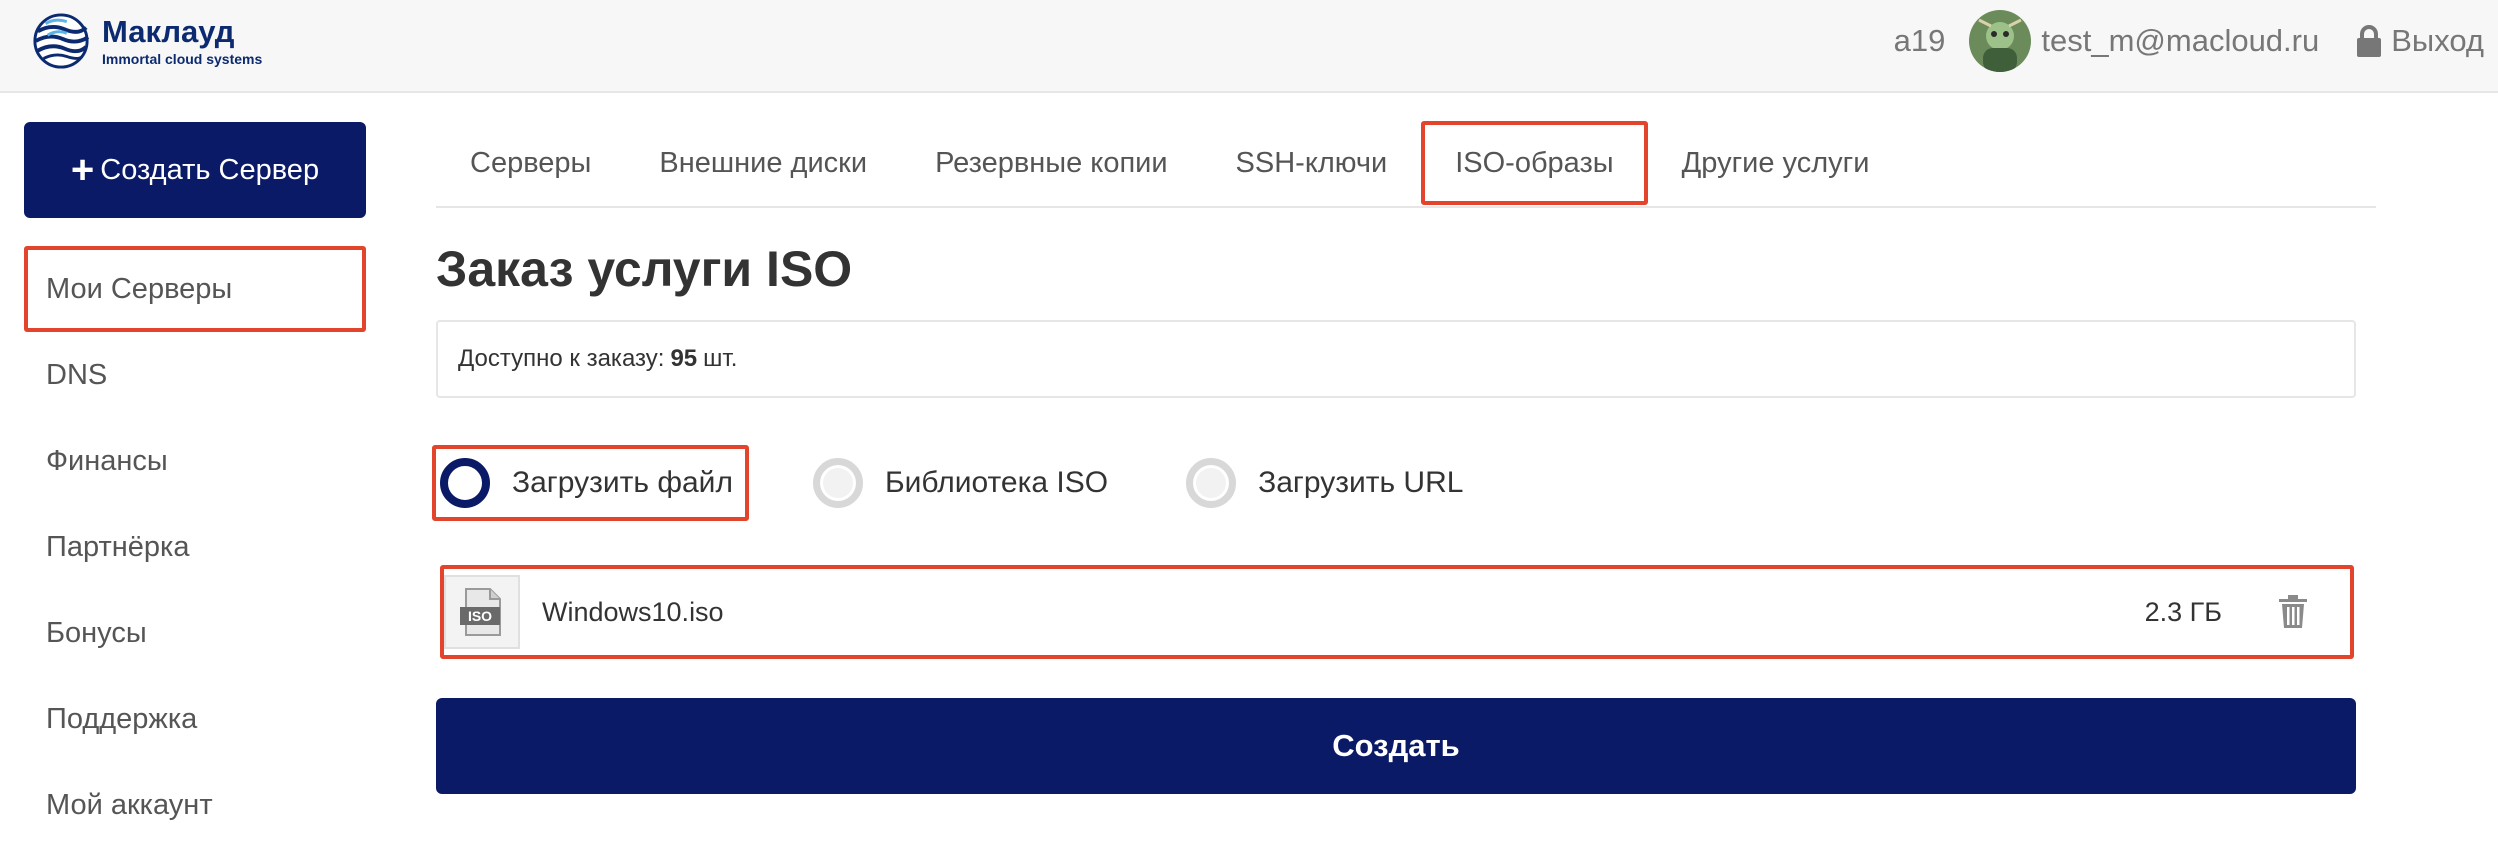 The width and height of the screenshot is (2498, 852). What do you see at coordinates (2437, 40) in the screenshot?
I see `logout-label: Выход` at bounding box center [2437, 40].